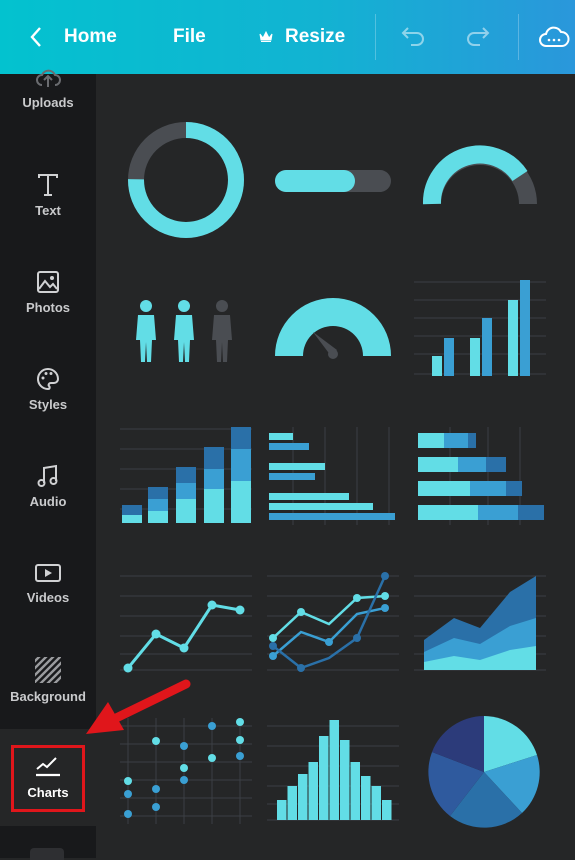  Describe the element at coordinates (480, 622) in the screenshot. I see `chart-thumb-area` at that location.